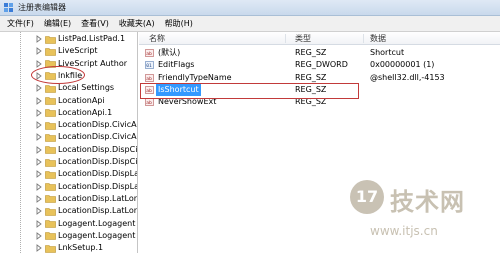 This screenshot has width=500, height=253. What do you see at coordinates (367, 197) in the screenshot?
I see `watermark-logo: 17` at bounding box center [367, 197].